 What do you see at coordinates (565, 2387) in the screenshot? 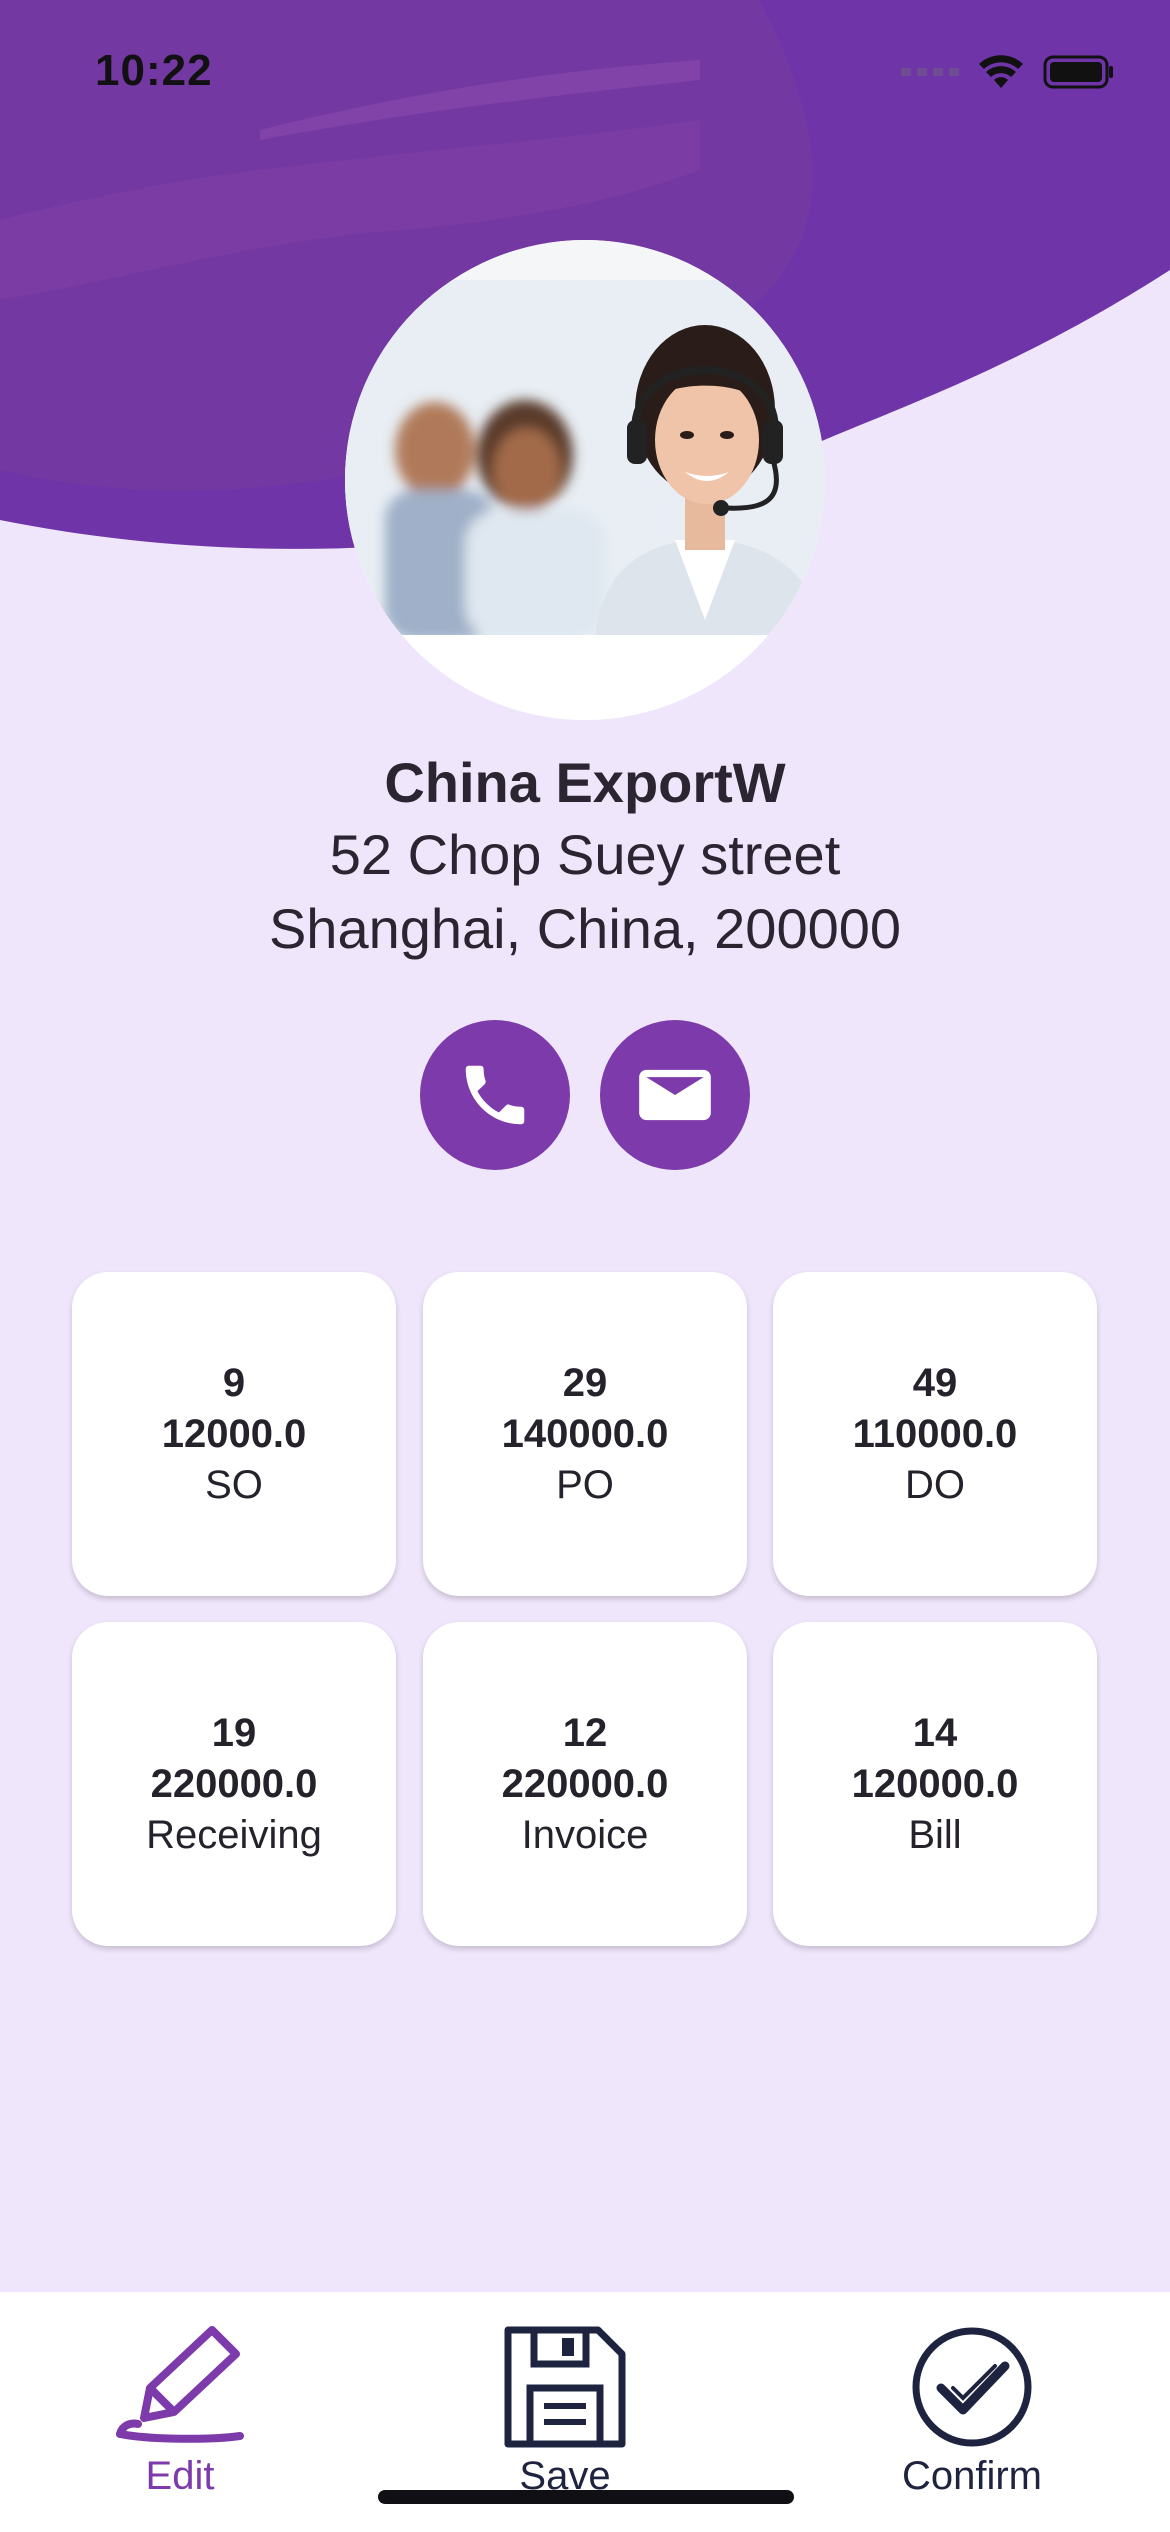
I see `floppy-disk-icon` at bounding box center [565, 2387].